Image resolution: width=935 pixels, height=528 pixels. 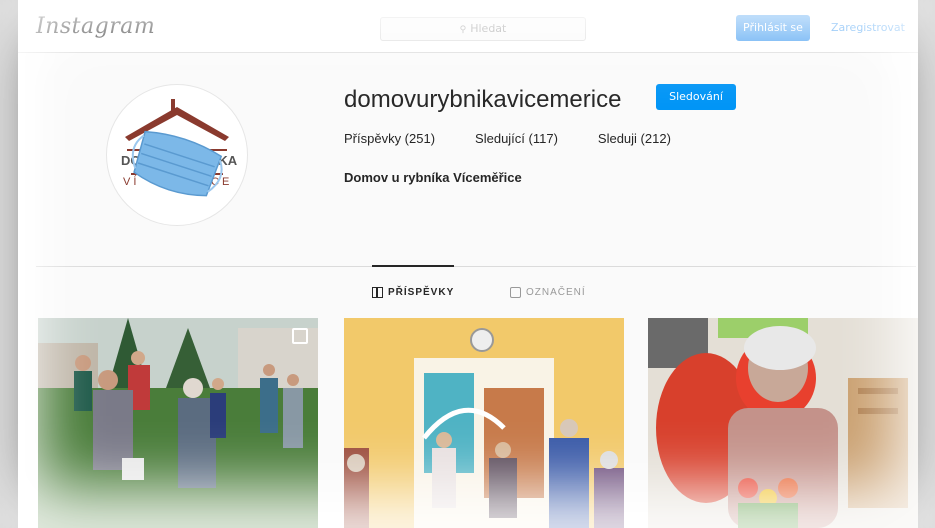 I want to click on profile-username: domovurybnikavicemerice, so click(x=483, y=99).